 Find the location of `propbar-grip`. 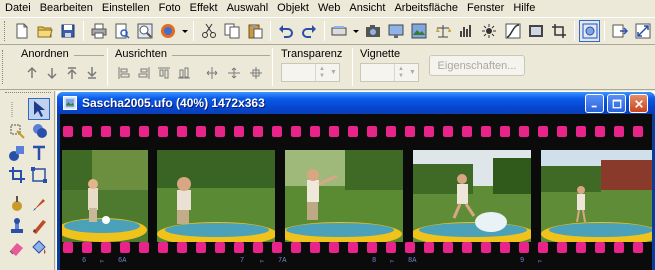

propbar-grip is located at coordinates (3, 67).